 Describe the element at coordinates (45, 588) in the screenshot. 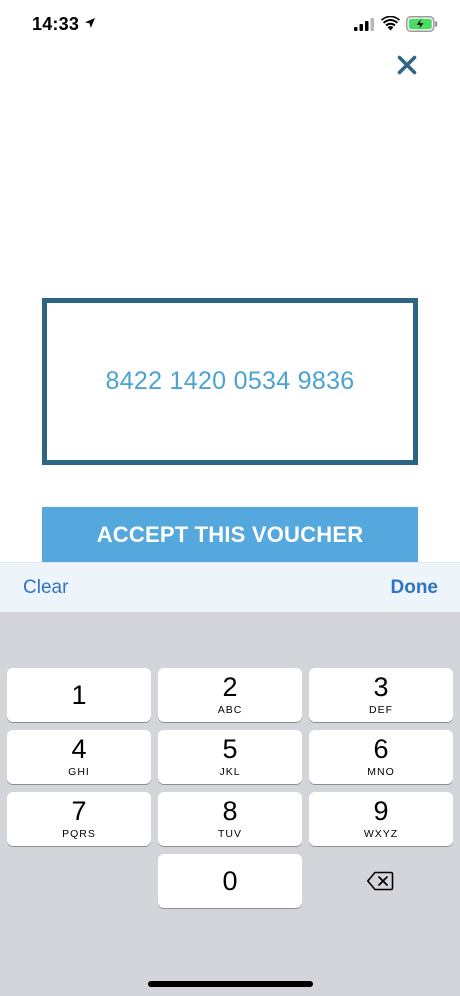

I see `clear-button: Clear` at that location.